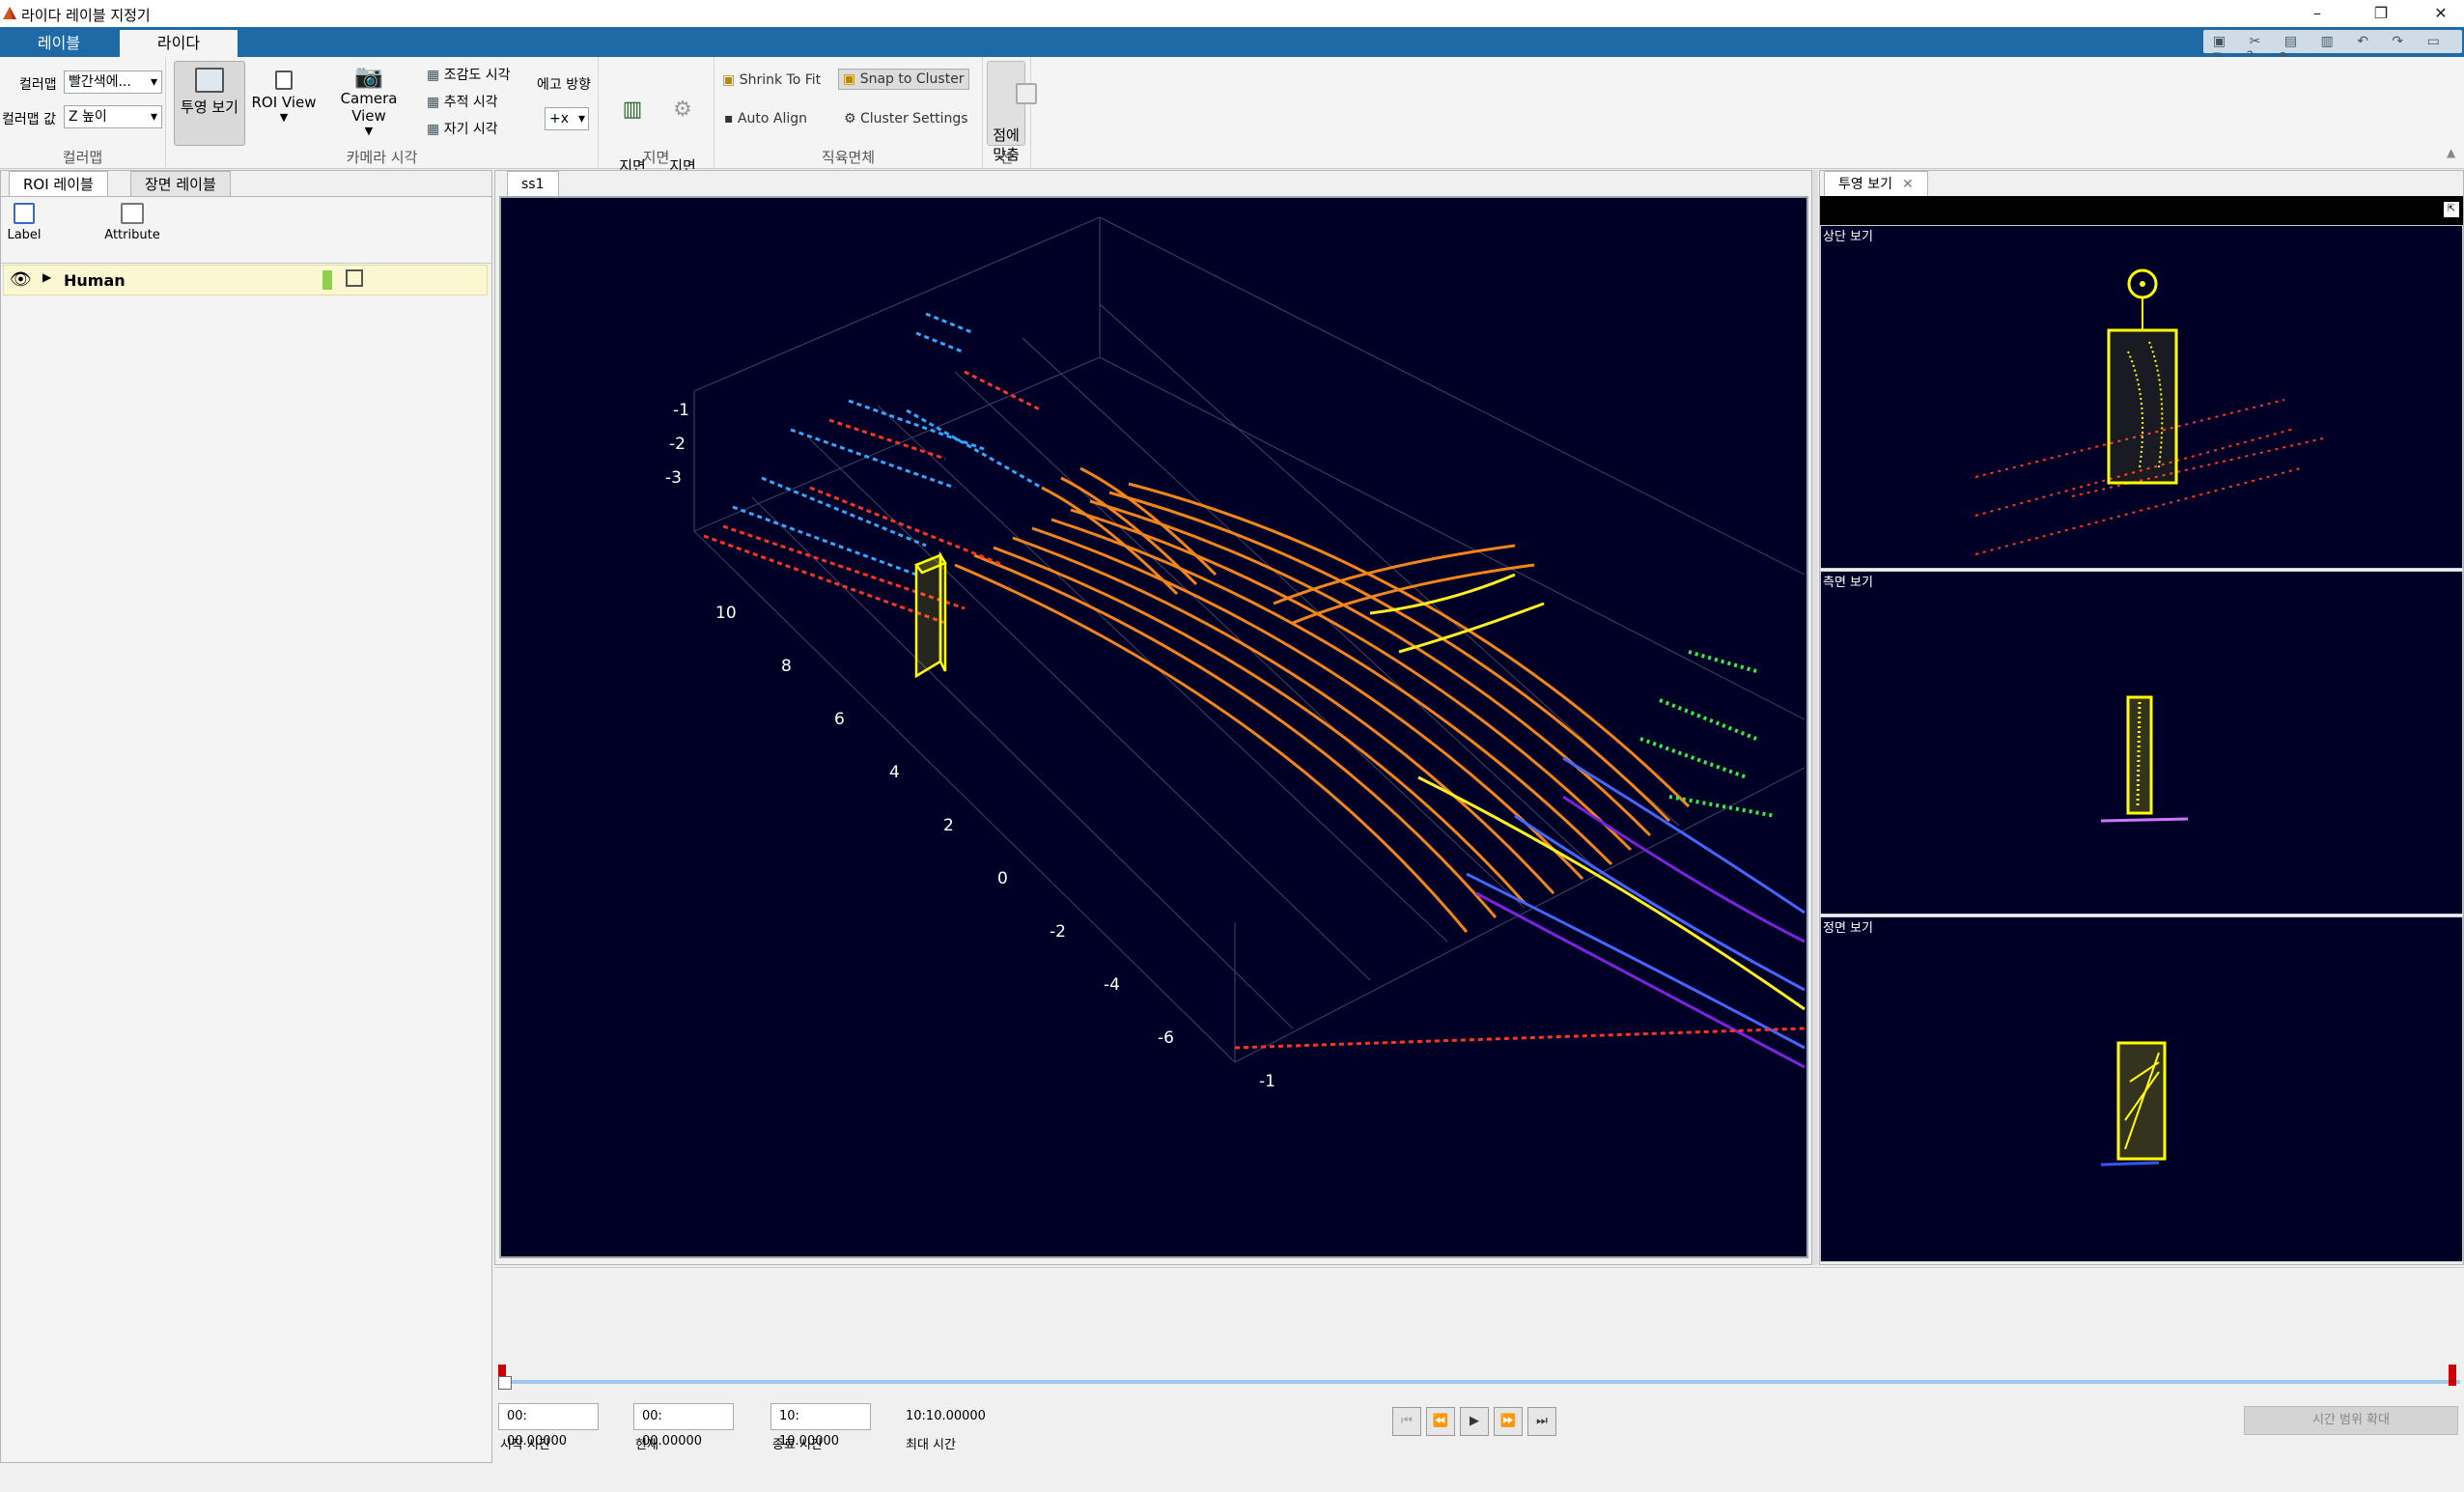  I want to click on close-icon: ✕, so click(2441, 14).